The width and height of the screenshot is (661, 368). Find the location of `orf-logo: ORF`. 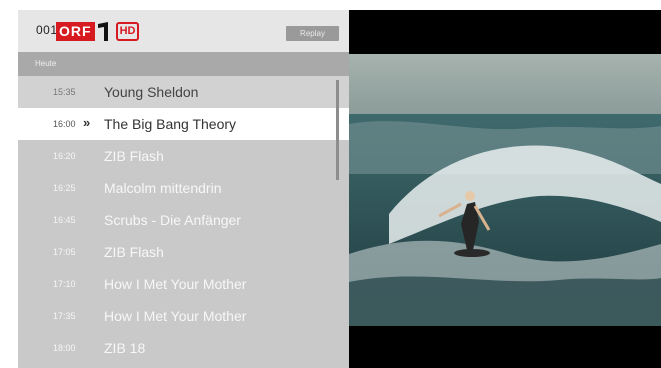

orf-logo: ORF is located at coordinates (75, 31).